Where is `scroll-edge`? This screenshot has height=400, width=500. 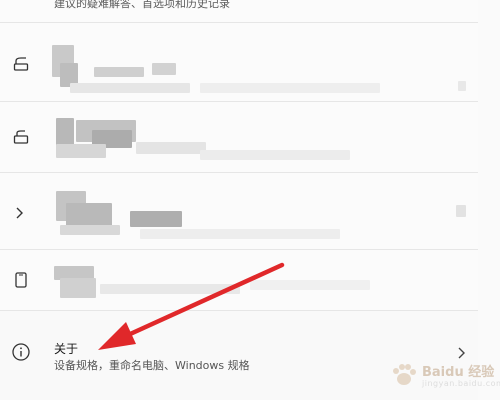 scroll-edge is located at coordinates (489, 200).